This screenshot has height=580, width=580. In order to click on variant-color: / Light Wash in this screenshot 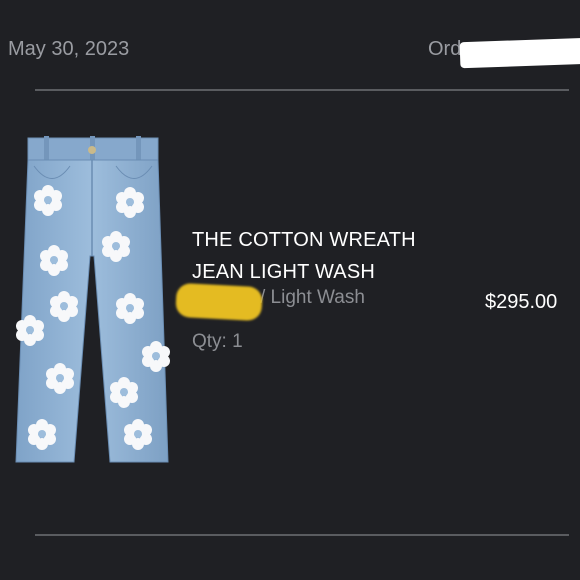, I will do `click(312, 297)`.